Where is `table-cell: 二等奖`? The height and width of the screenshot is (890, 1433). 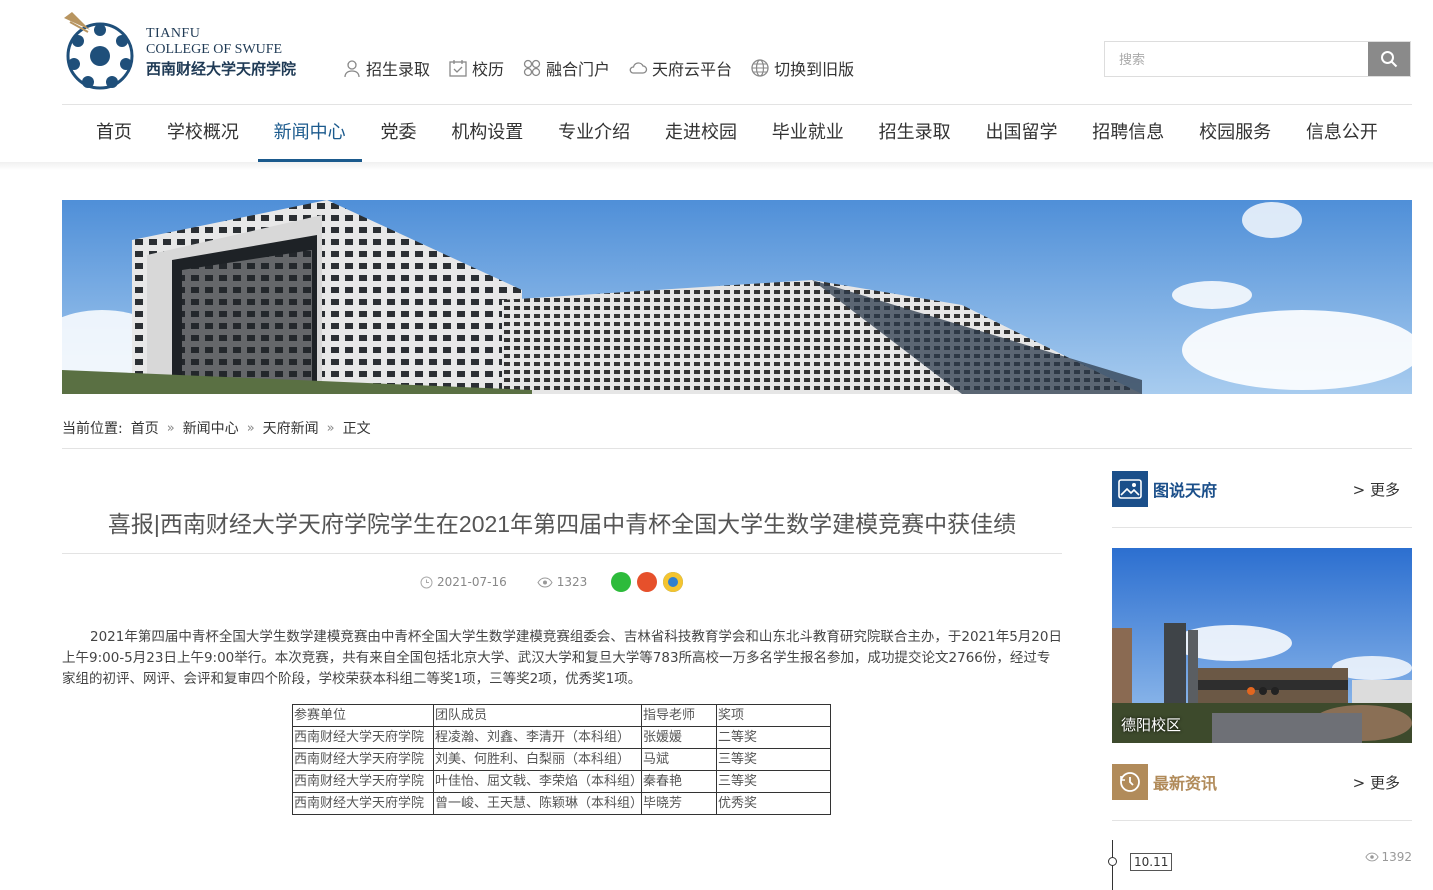 table-cell: 二等奖 is located at coordinates (773, 737).